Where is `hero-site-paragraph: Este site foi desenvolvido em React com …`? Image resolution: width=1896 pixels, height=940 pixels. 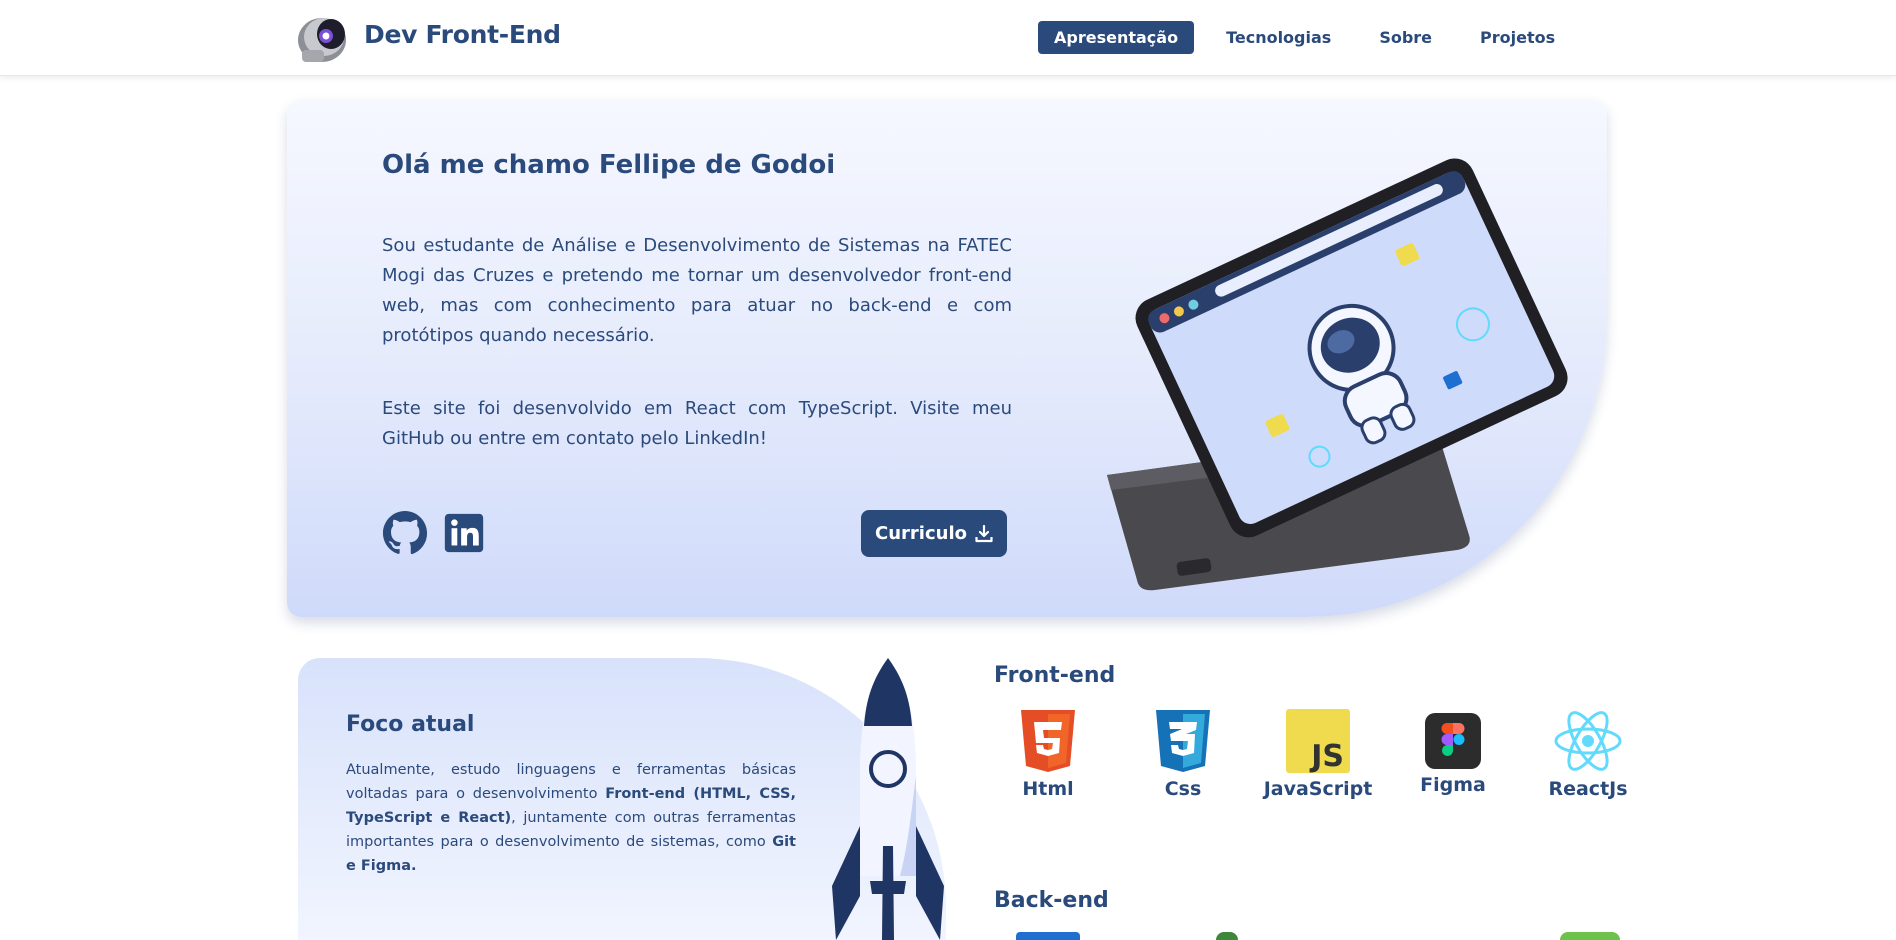
hero-site-paragraph: Este site foi desenvolvido em React com … is located at coordinates (697, 423).